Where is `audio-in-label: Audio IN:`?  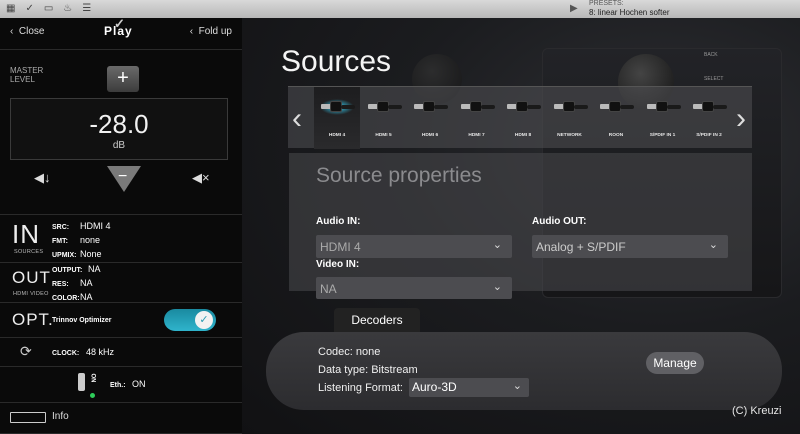 audio-in-label: Audio IN: is located at coordinates (338, 221).